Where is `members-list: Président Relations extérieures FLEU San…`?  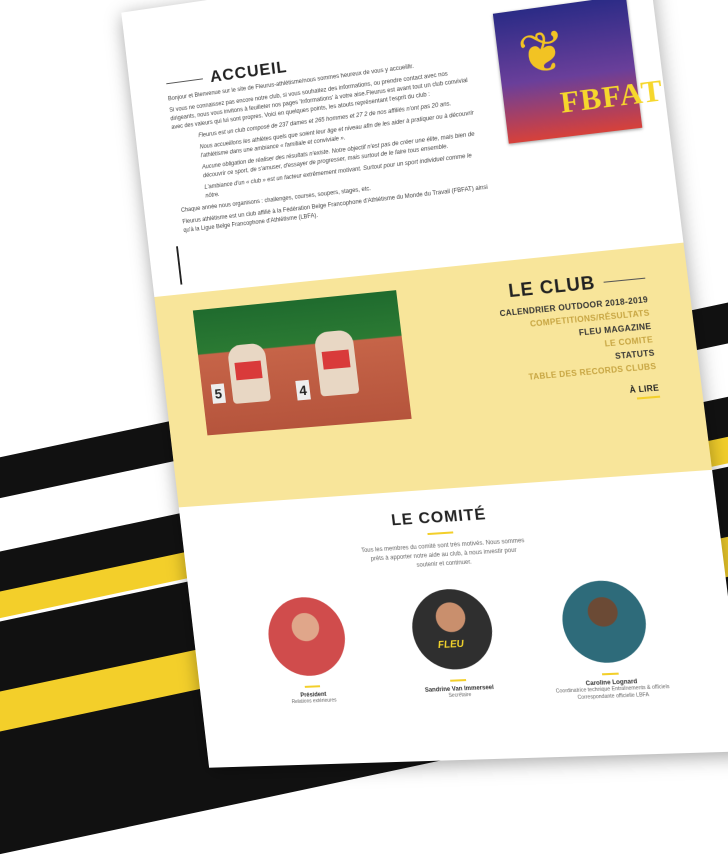
members-list: Président Relations extérieures FLEU San… is located at coordinates (460, 645).